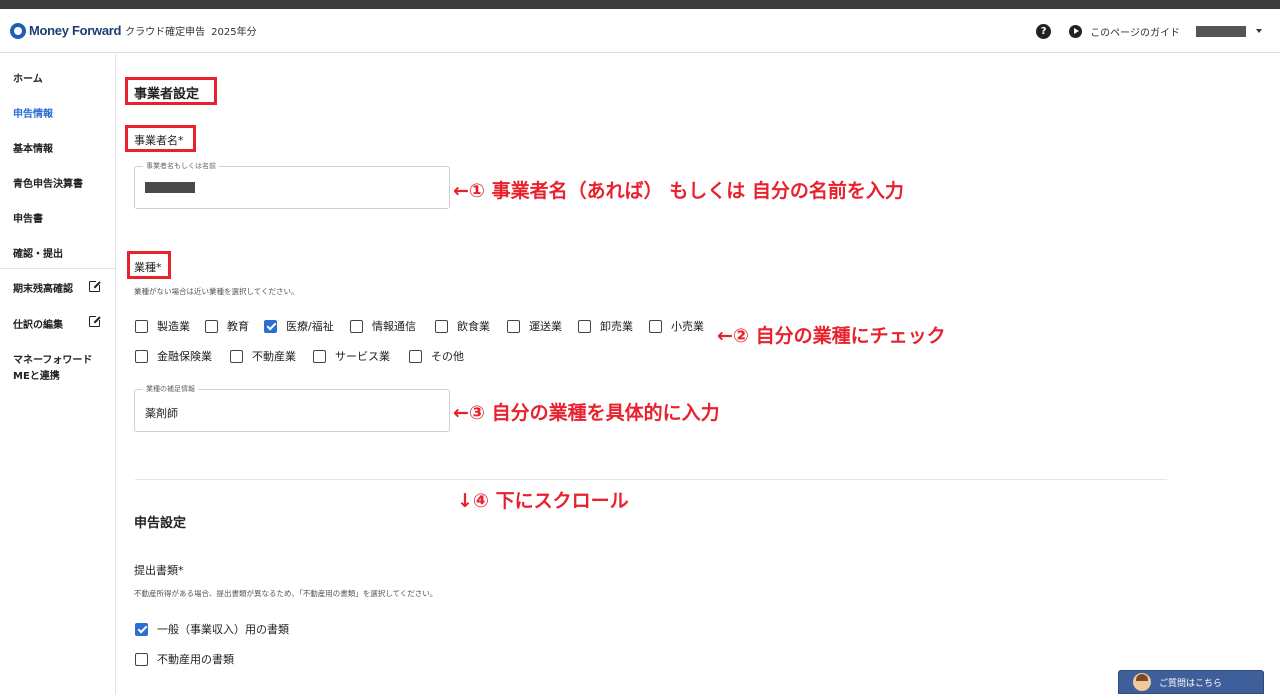  I want to click on section-title-filing: 申告設定, so click(160, 523).